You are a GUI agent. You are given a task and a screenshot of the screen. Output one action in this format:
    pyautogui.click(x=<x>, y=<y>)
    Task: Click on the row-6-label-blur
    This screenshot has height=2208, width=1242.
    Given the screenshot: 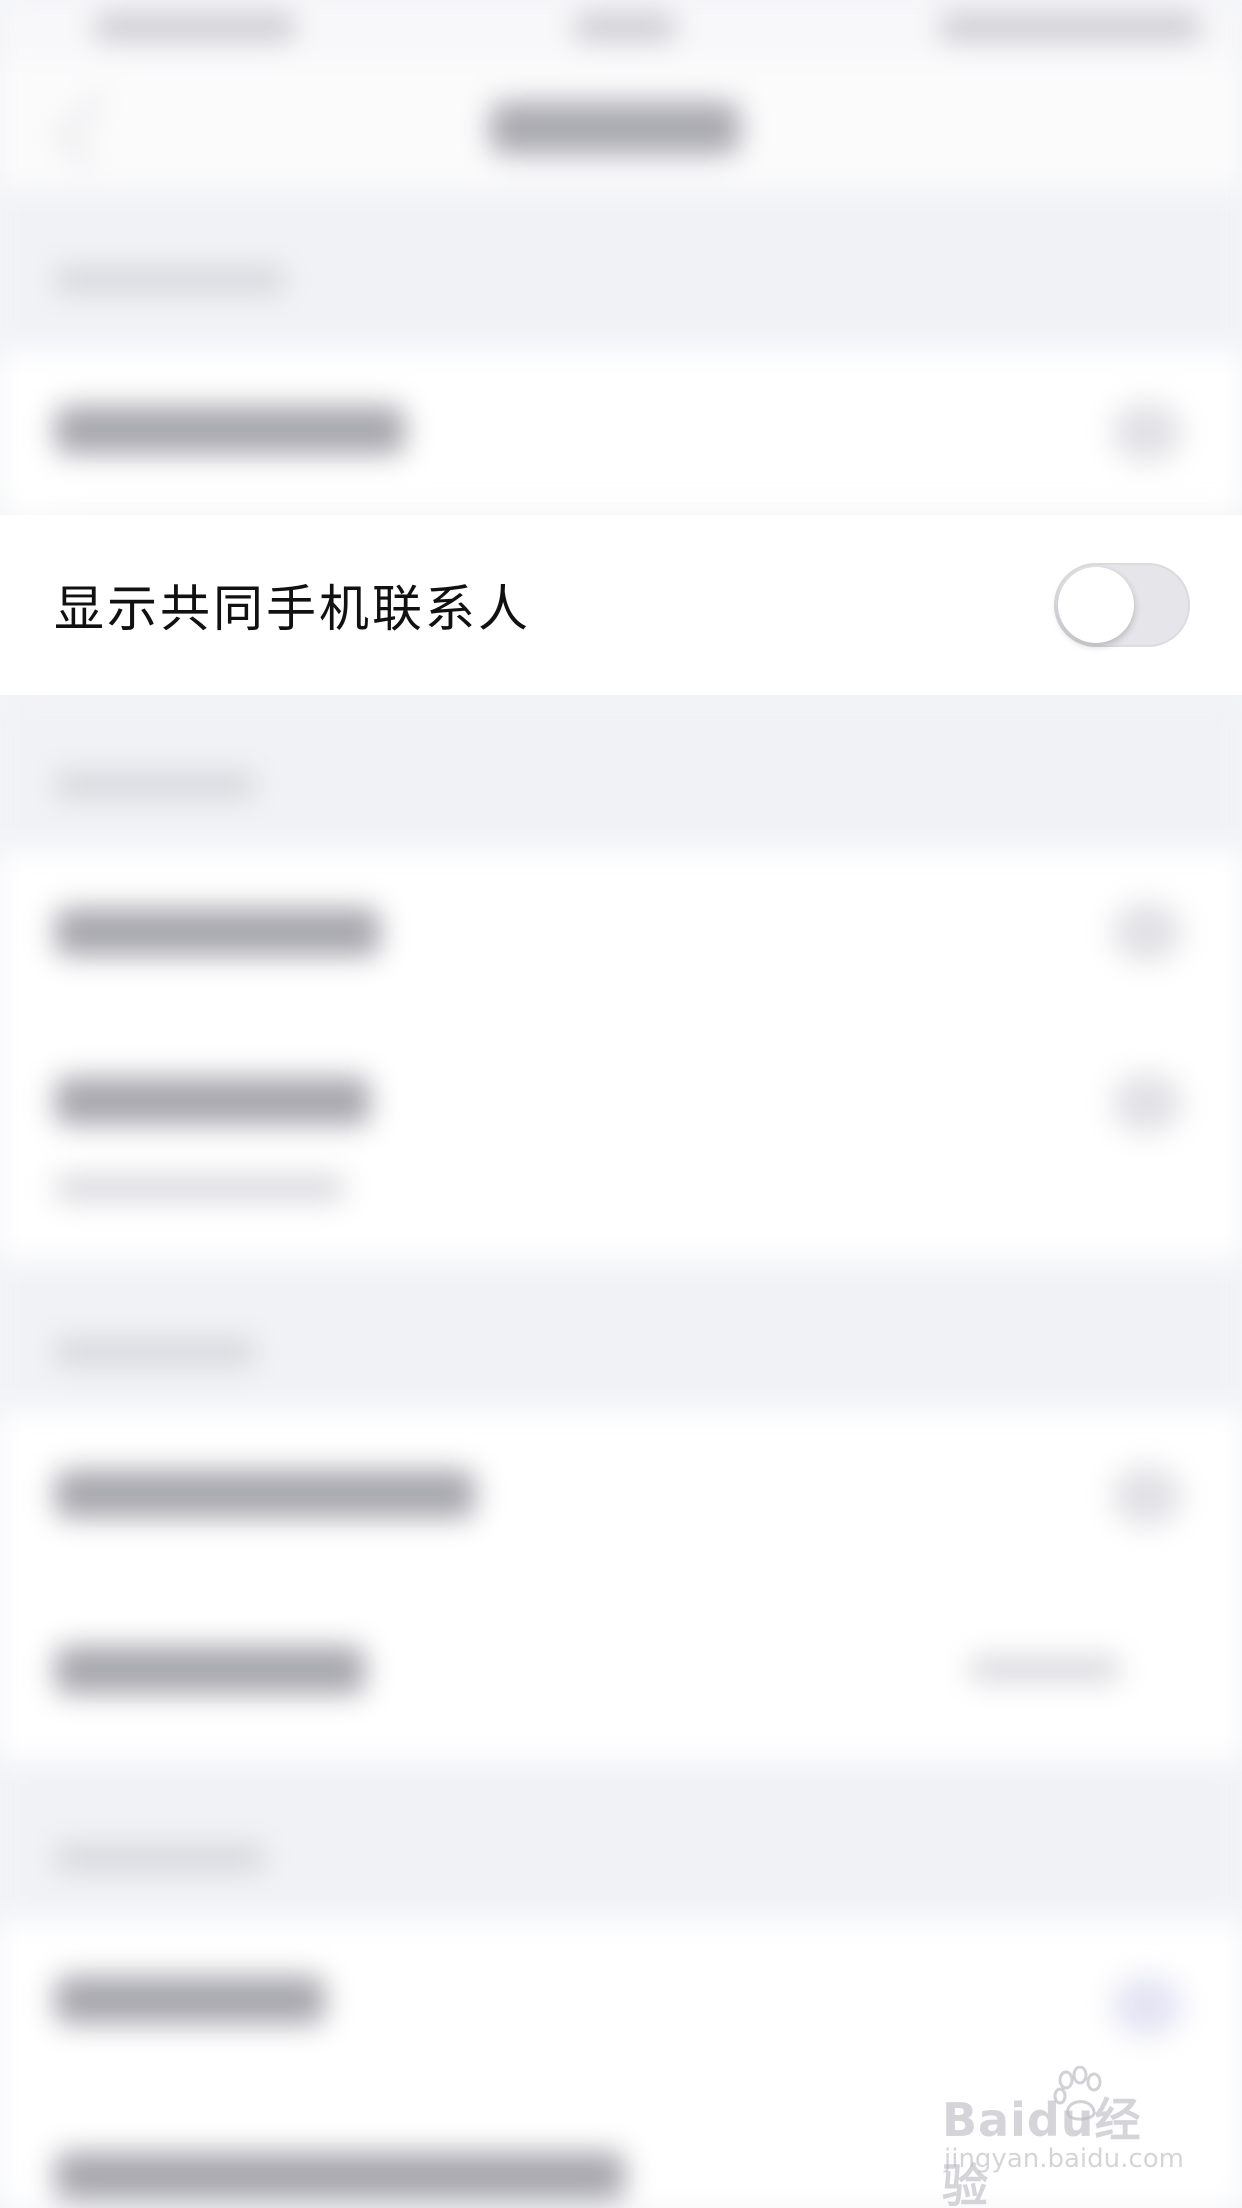 What is the action you would take?
    pyautogui.click(x=190, y=2000)
    